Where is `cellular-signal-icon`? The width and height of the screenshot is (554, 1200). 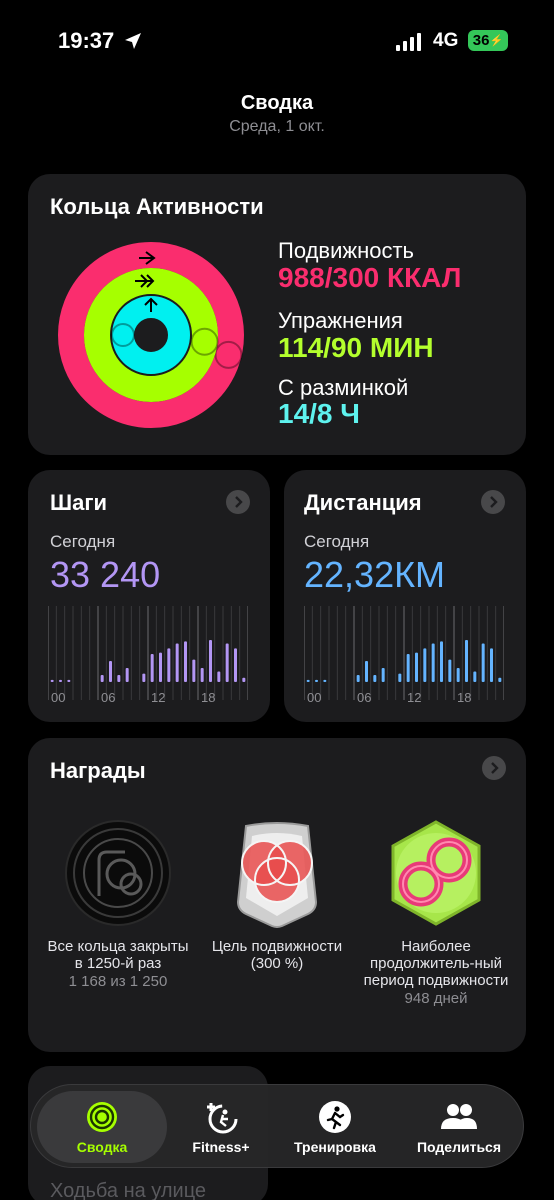
cellular-signal-icon is located at coordinates (408, 42).